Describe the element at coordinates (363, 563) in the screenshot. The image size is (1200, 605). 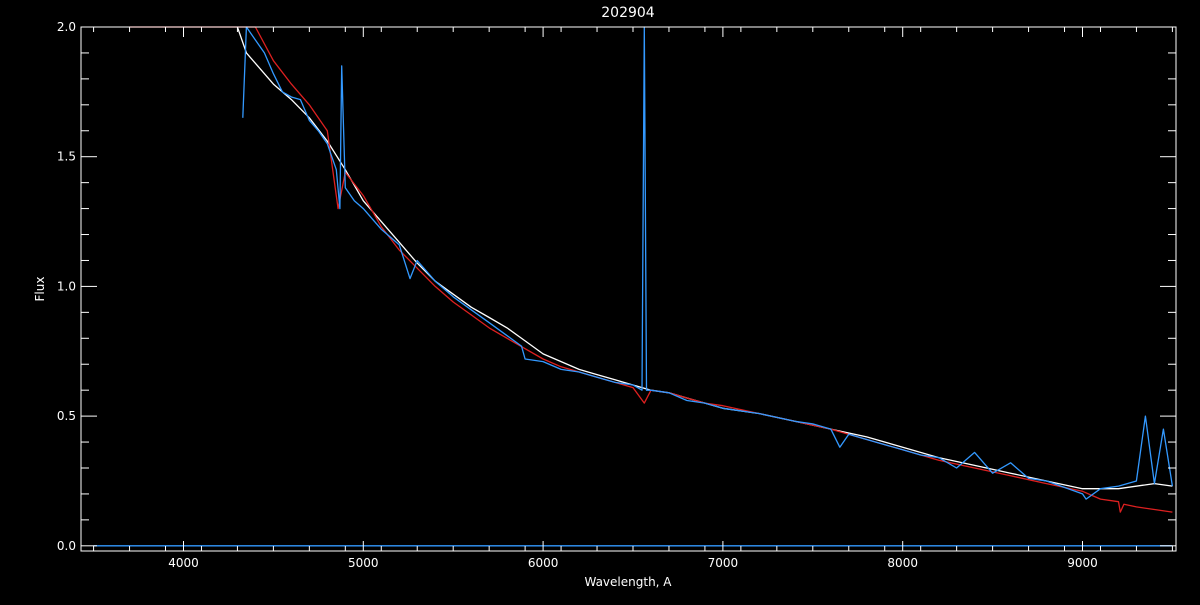
I see `x-tick-label: 5000` at that location.